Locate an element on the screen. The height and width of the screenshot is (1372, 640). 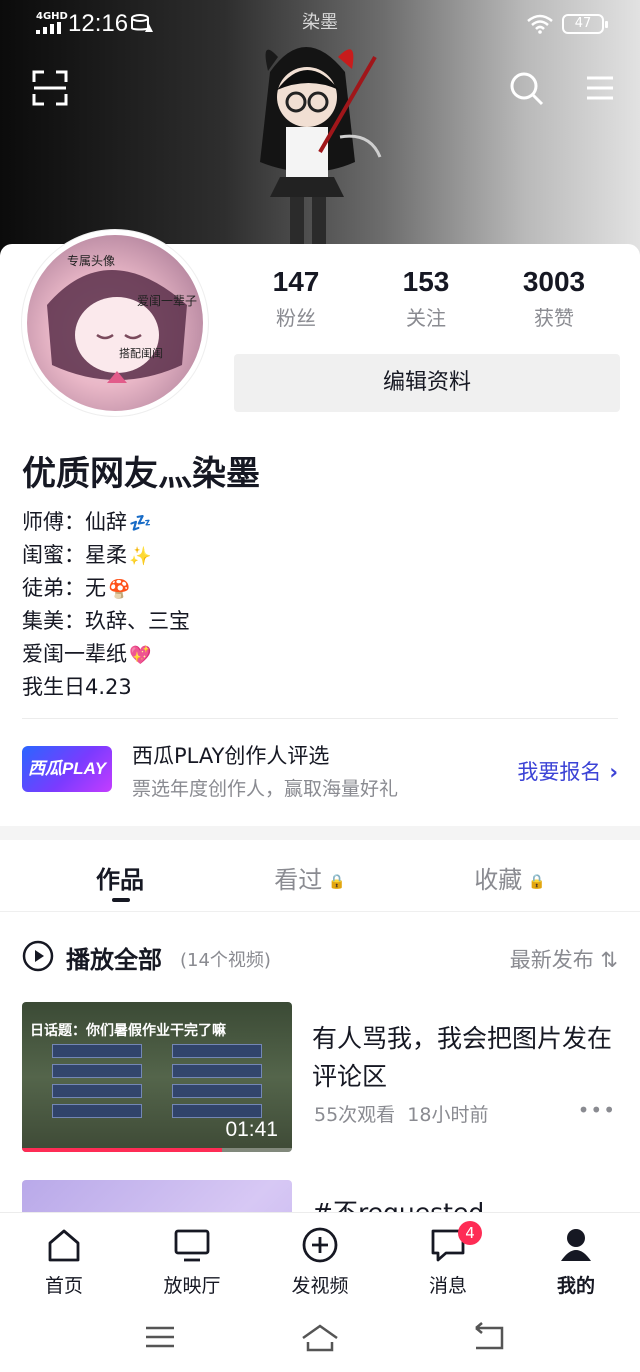
signup-link: 我要报名 › is located at coordinates (567, 771).